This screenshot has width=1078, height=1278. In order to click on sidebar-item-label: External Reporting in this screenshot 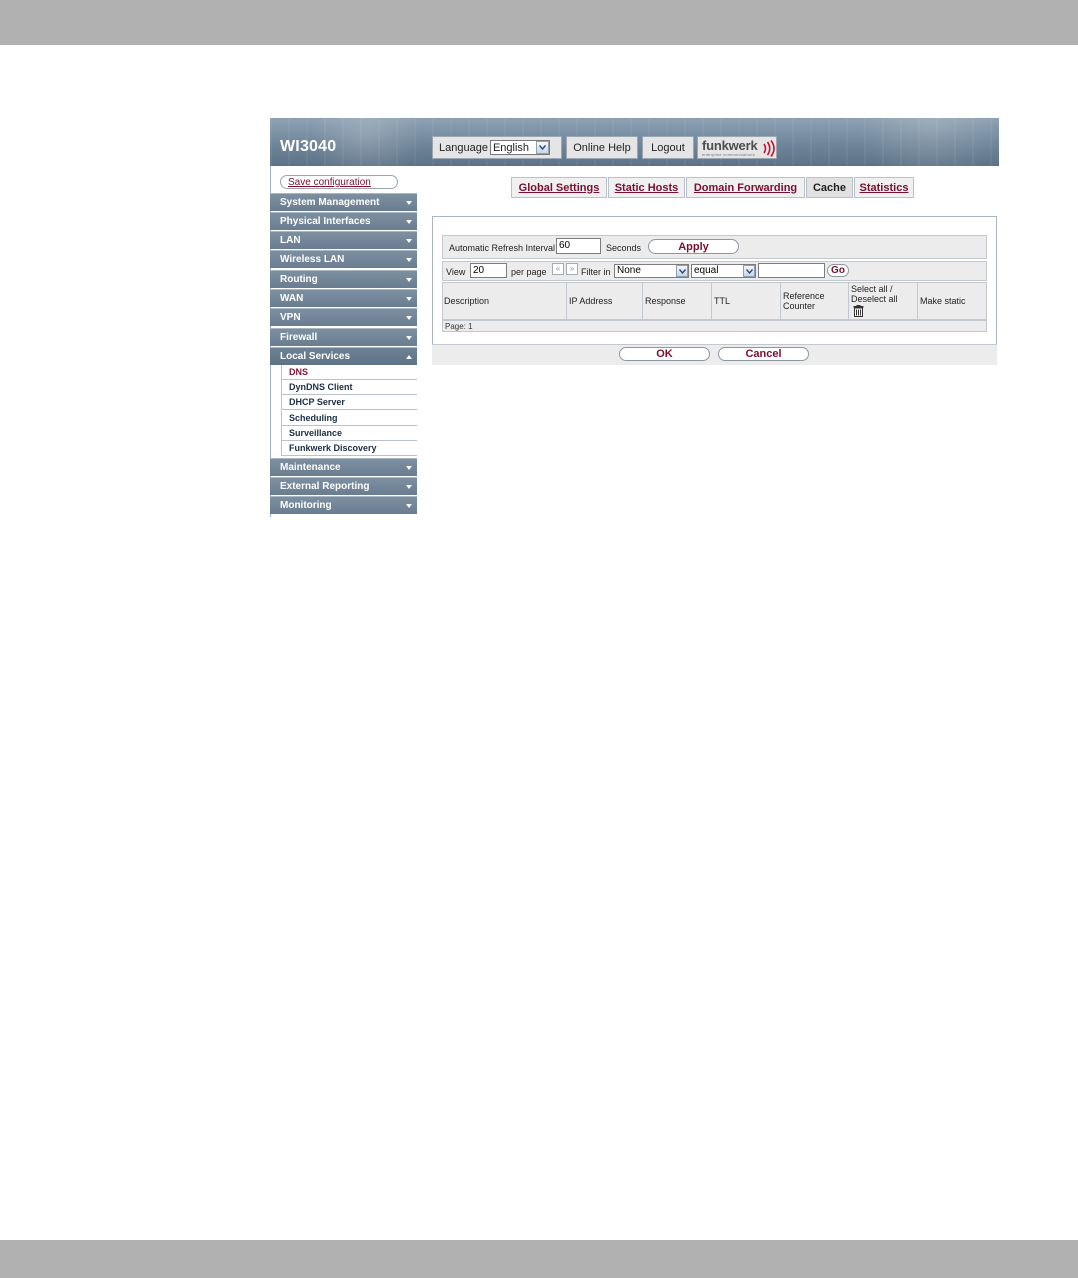, I will do `click(325, 486)`.